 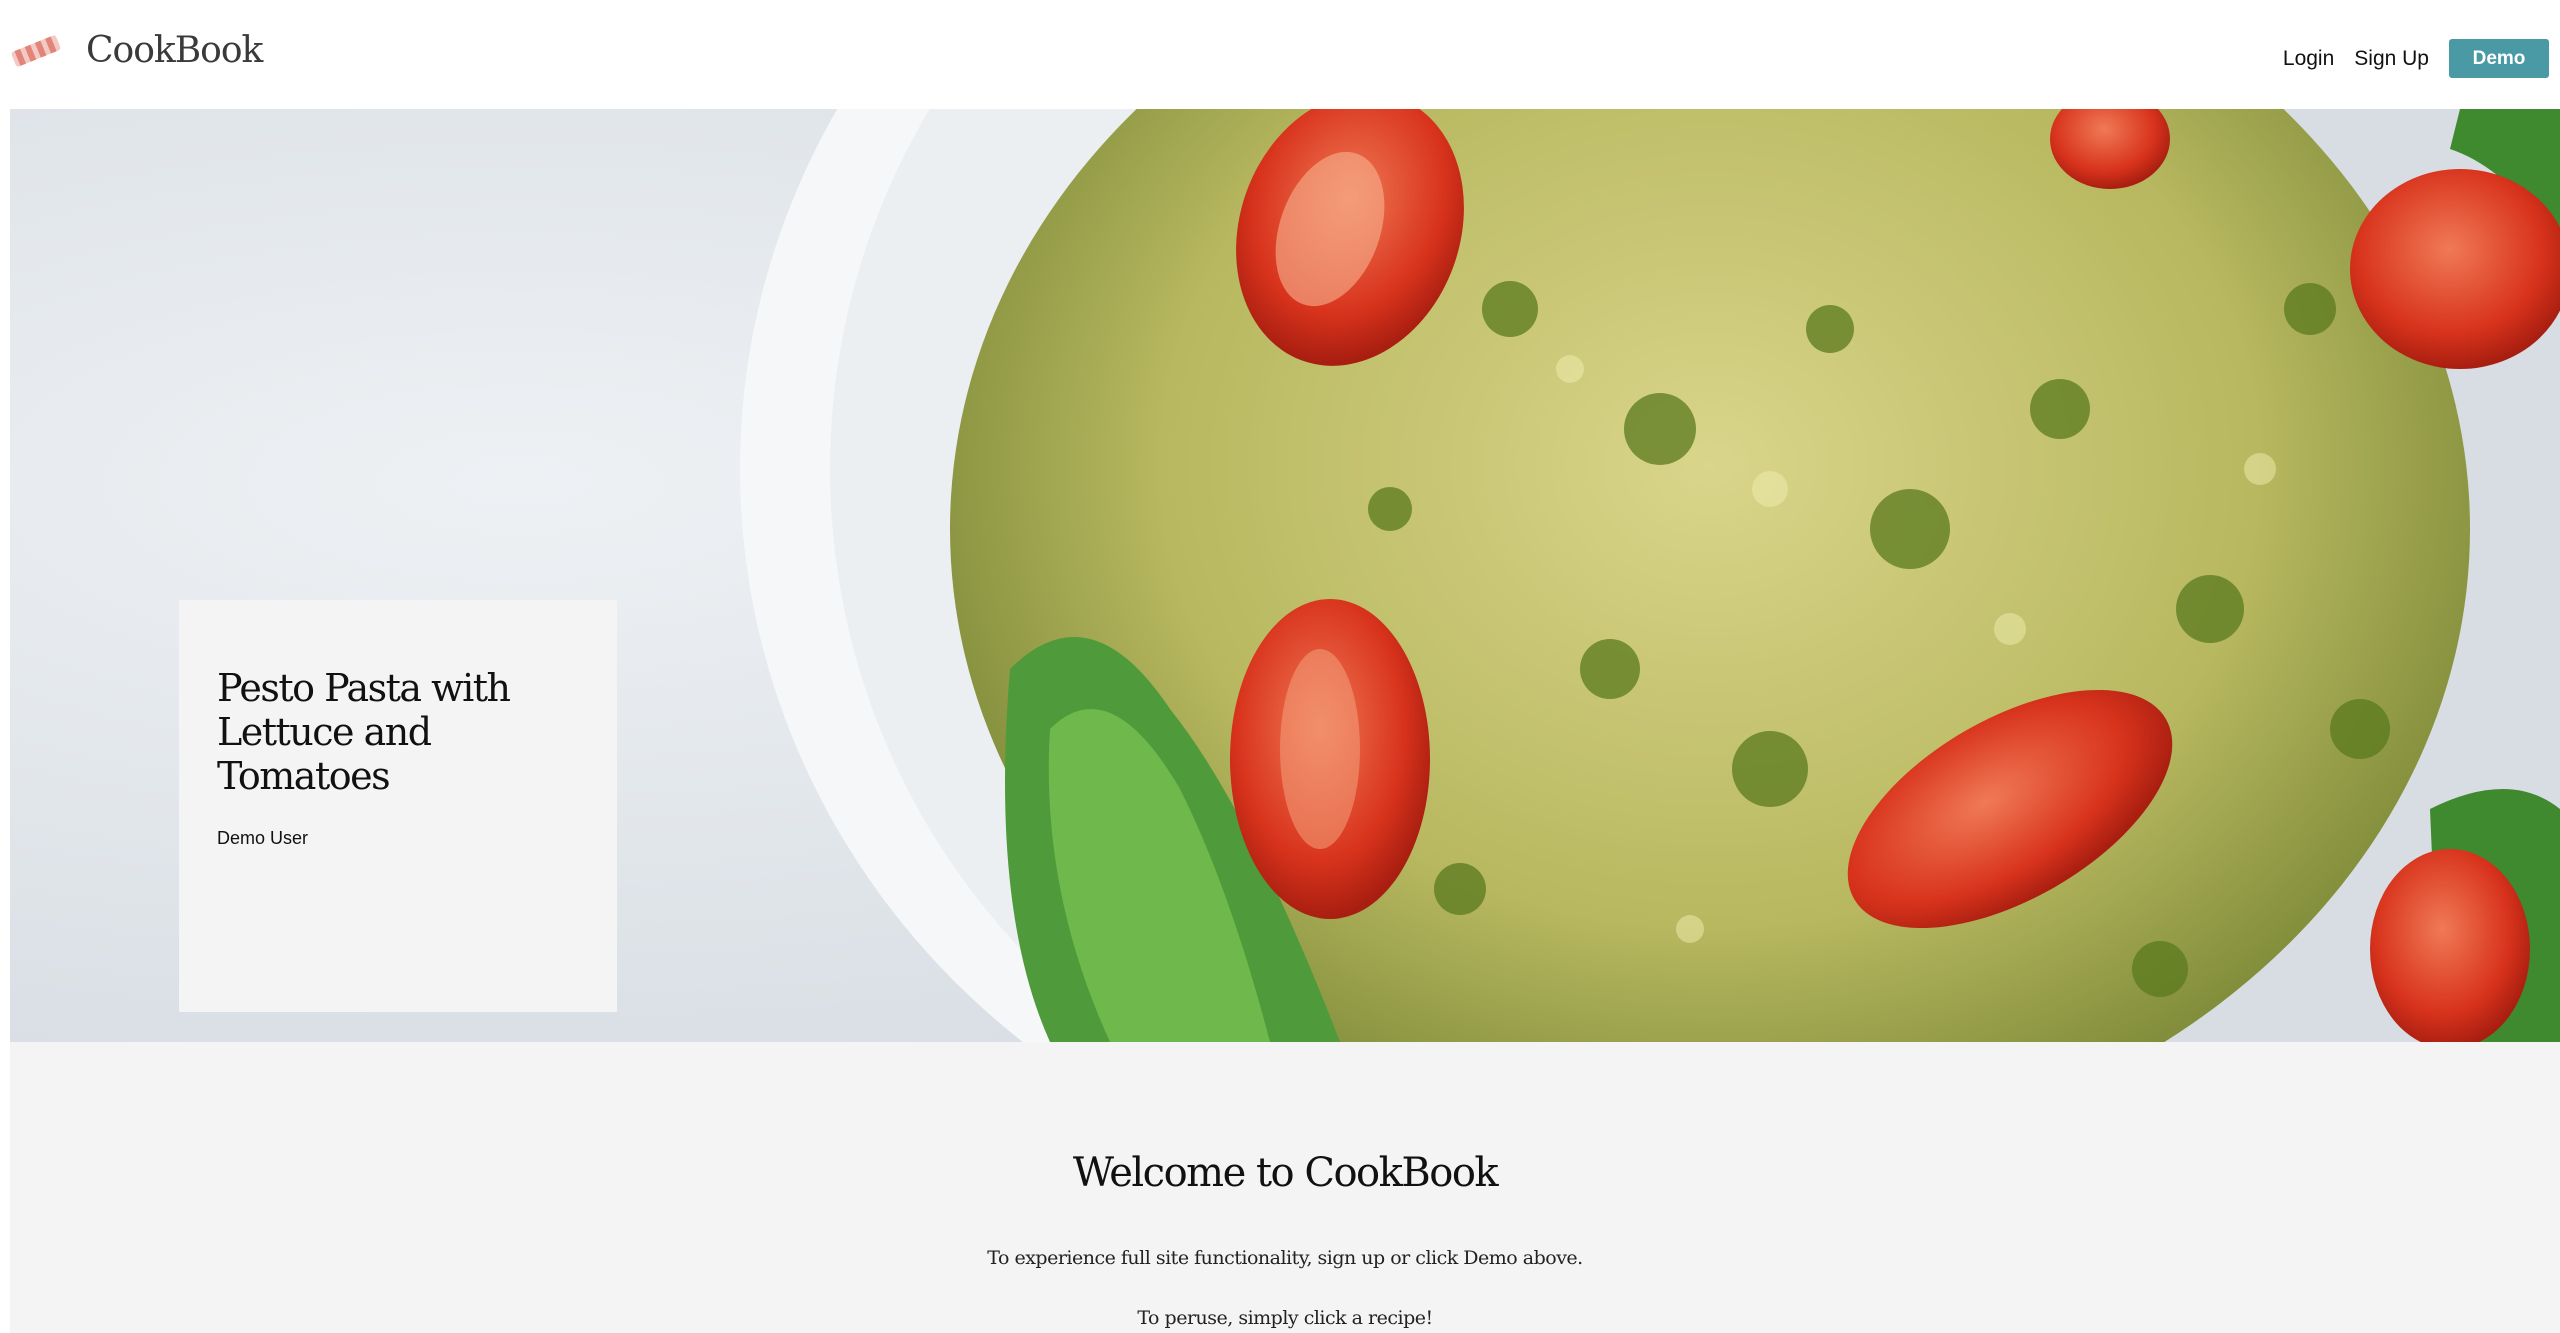 I want to click on brand-home-link: CookBook, so click(x=135, y=50).